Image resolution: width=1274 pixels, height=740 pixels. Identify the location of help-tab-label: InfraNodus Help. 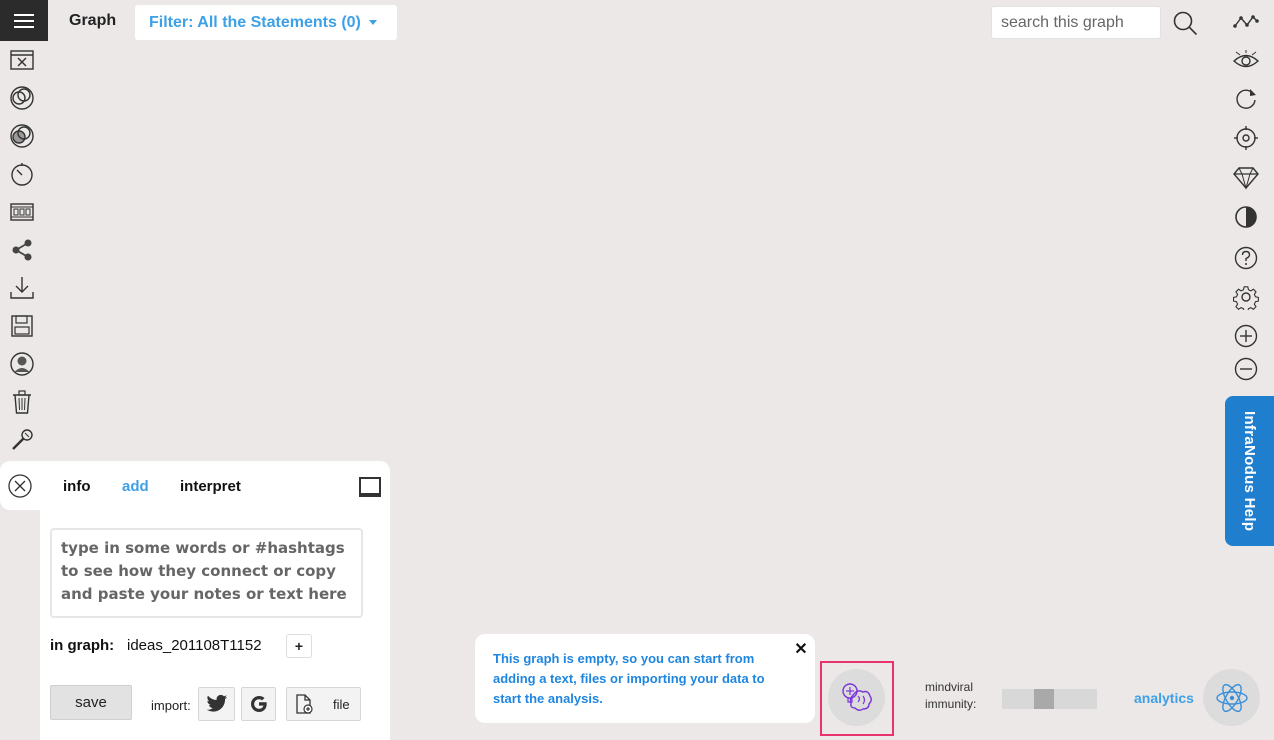
(1249, 471).